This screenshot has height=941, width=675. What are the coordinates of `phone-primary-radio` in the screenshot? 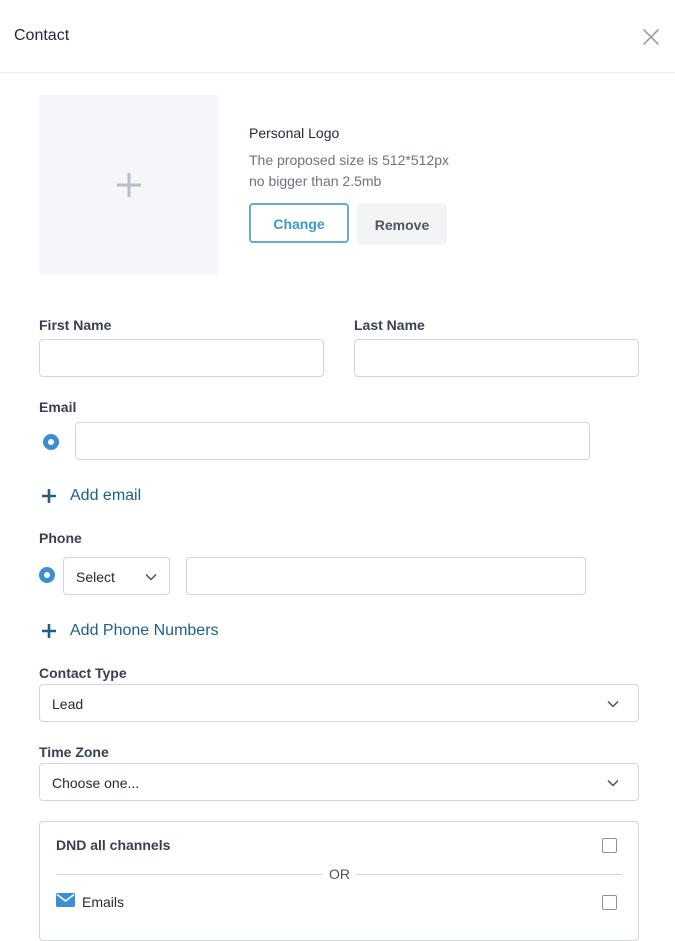 It's located at (47, 575).